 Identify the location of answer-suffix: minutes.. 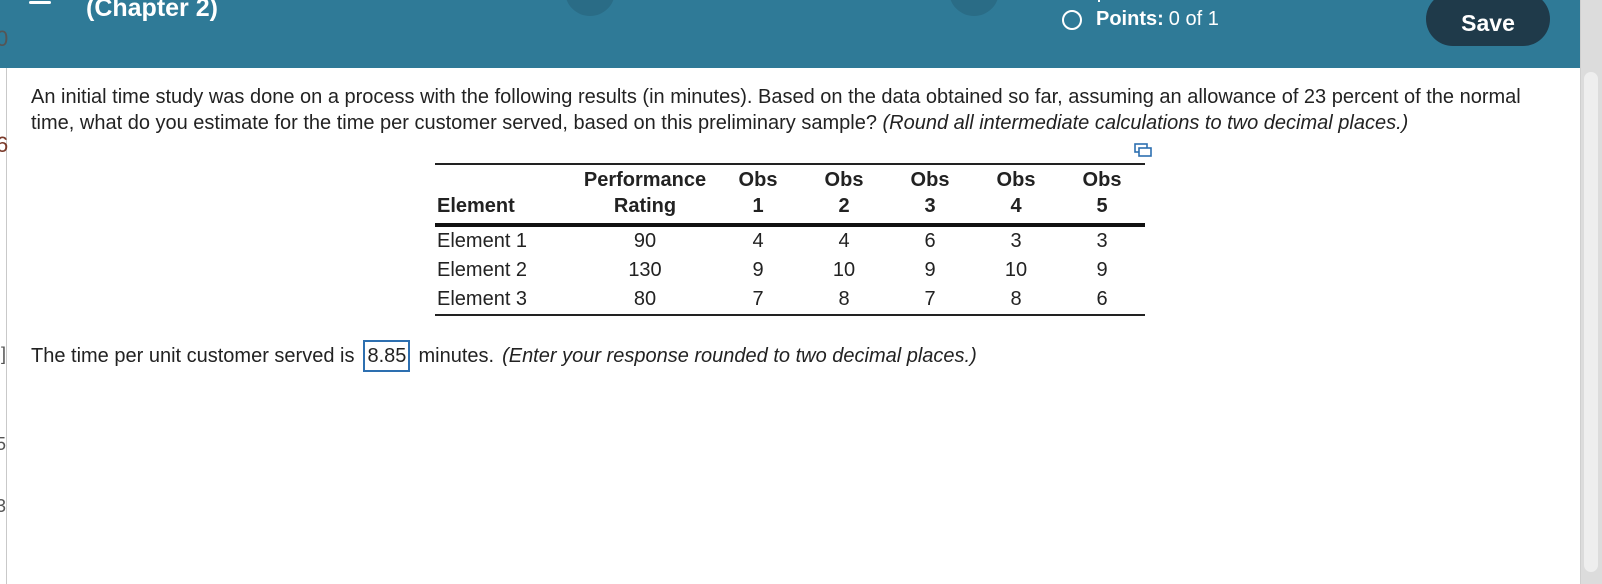
(456, 355).